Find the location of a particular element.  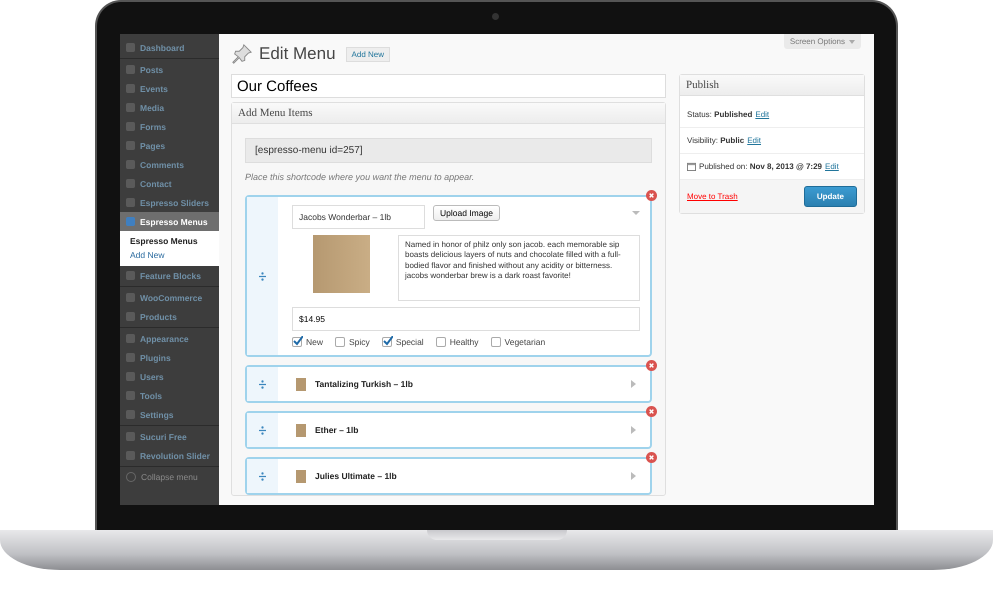

sidebar-item: WooCommerce is located at coordinates (169, 297).